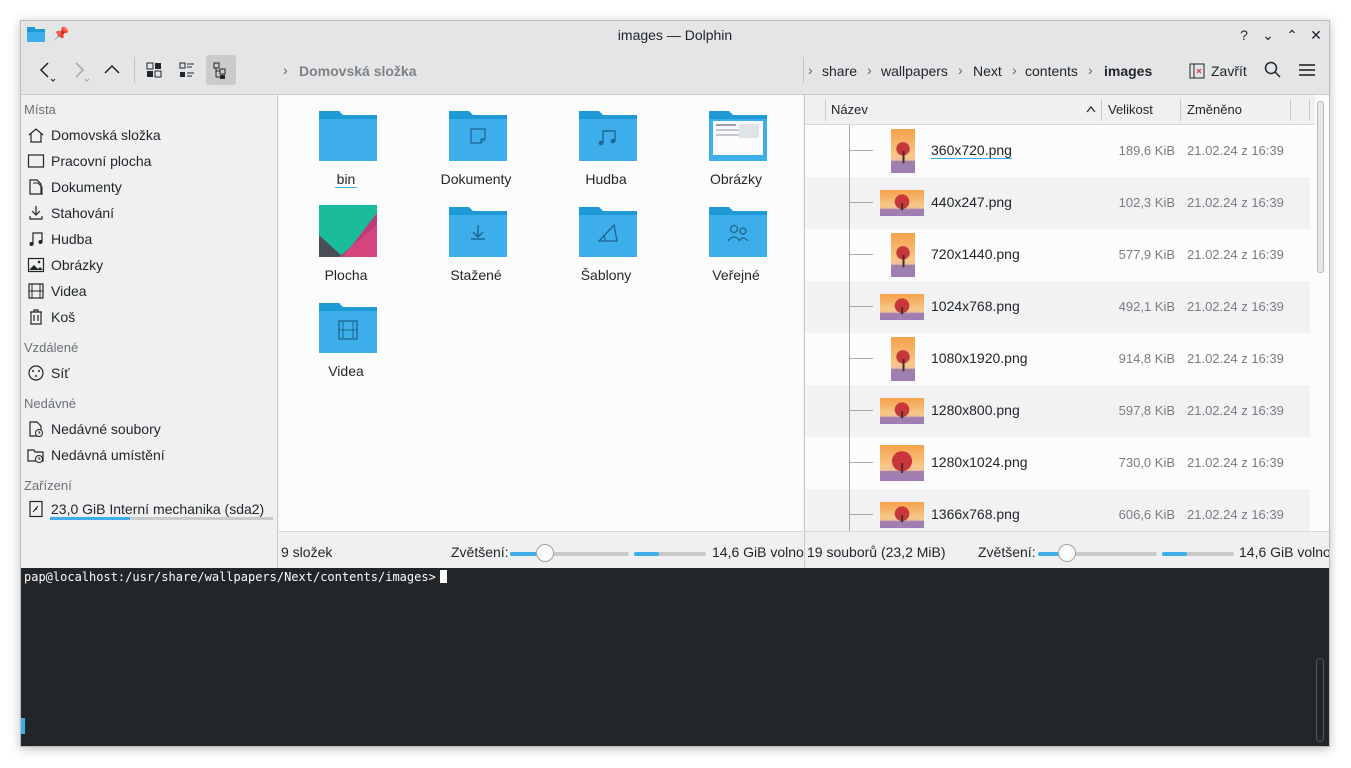 The image size is (1351, 768). Describe the element at coordinates (861, 202) in the screenshot. I see `tree-branch` at that location.